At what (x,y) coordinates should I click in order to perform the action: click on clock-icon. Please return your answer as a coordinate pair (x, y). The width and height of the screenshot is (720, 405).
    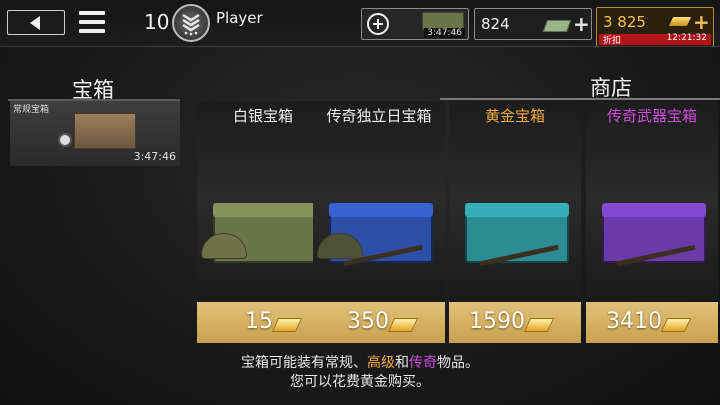
    Looking at the image, I should click on (65, 140).